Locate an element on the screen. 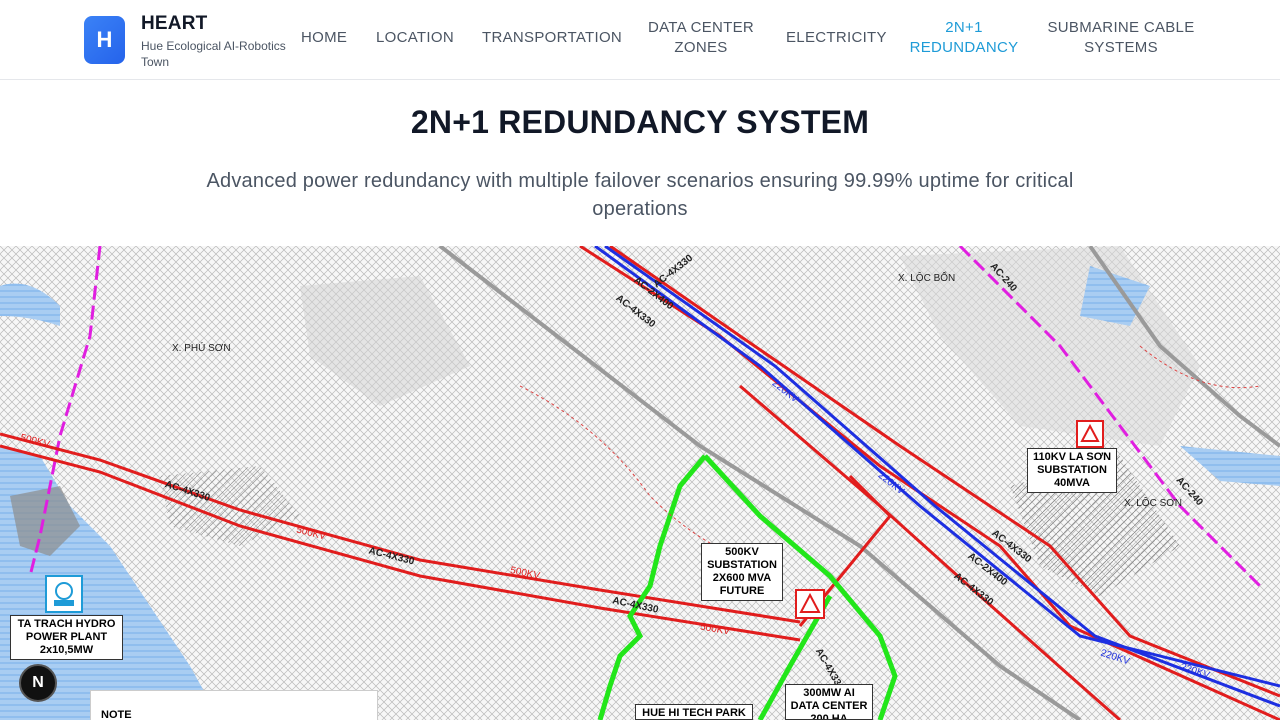 Image resolution: width=1280 pixels, height=720 pixels. nav-location: LOCATION is located at coordinates (415, 38).